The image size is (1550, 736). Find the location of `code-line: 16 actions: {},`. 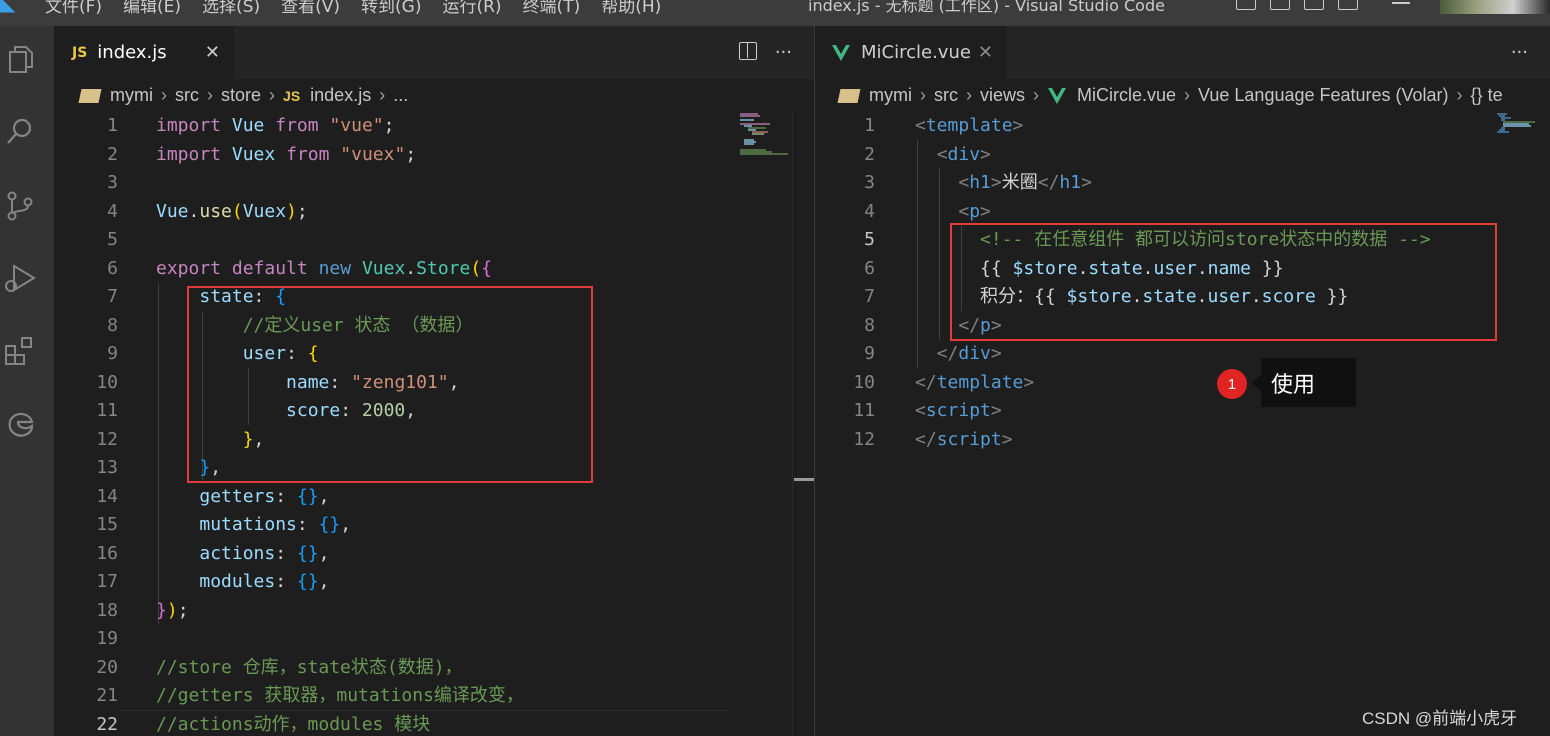

code-line: 16 actions: {}, is located at coordinates (434, 554).